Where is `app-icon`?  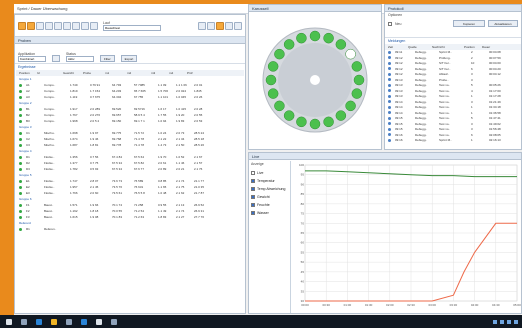 app-icon is located at coordinates (99, 321).